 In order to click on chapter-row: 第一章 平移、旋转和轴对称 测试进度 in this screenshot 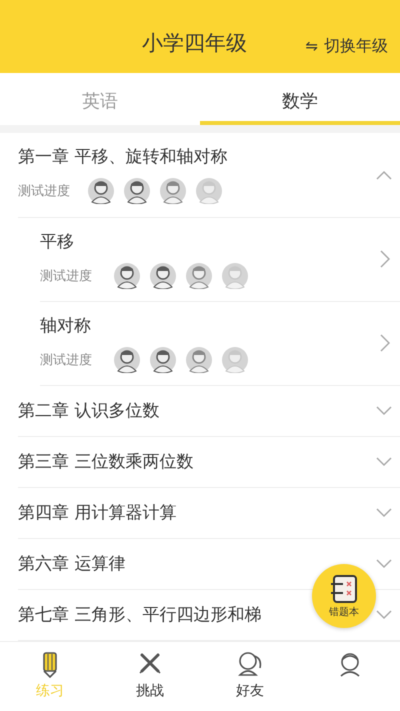, I will do `click(209, 175)`.